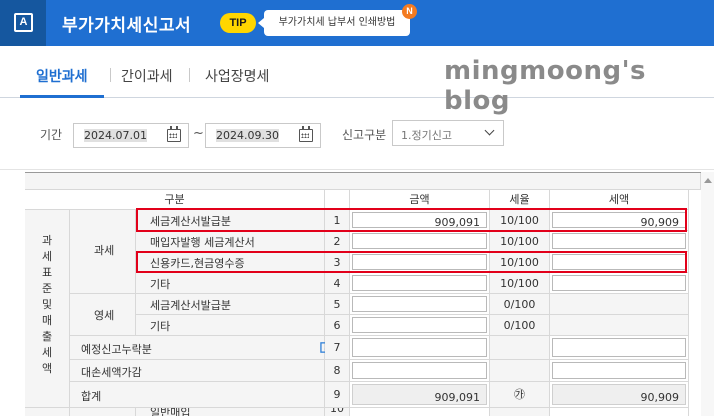 The image size is (714, 416). I want to click on next-section-cell, so click(47, 412).